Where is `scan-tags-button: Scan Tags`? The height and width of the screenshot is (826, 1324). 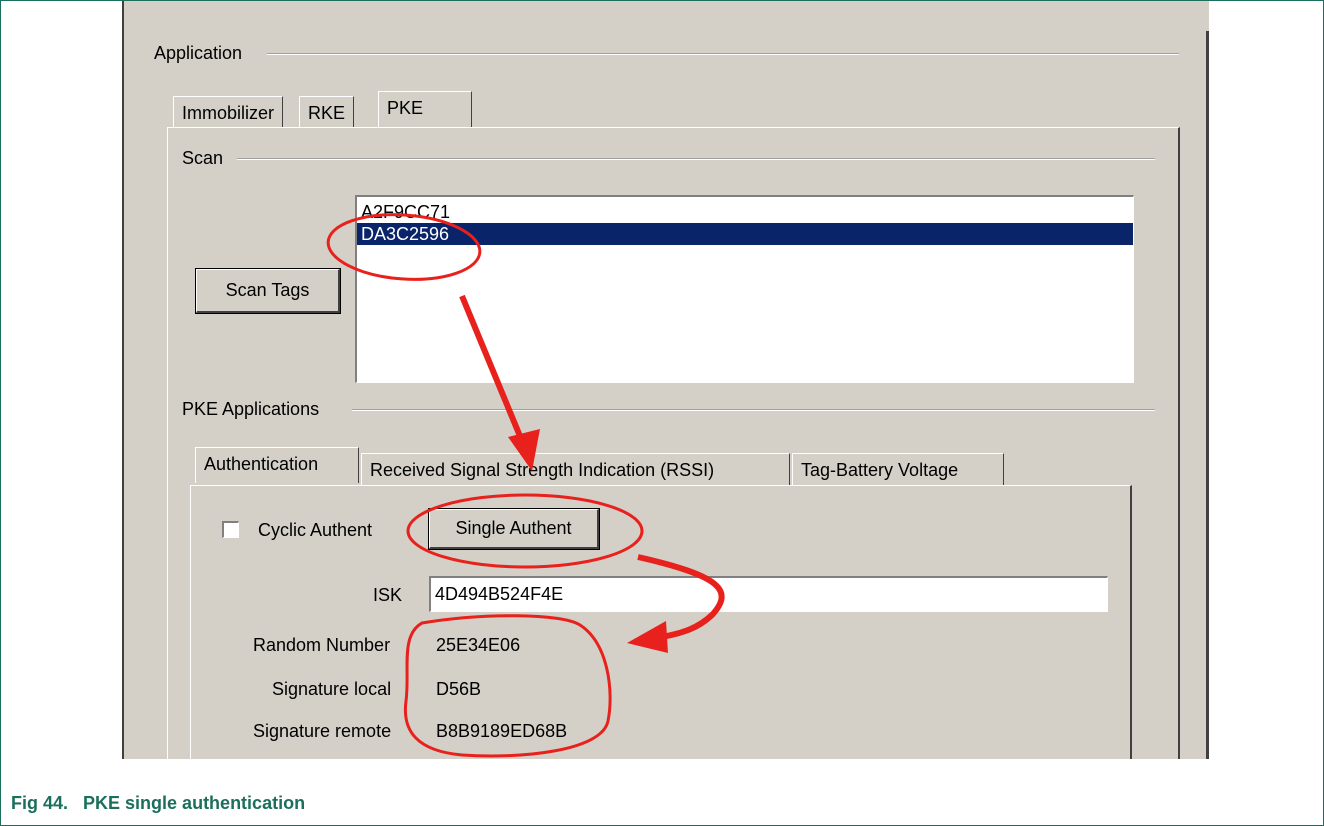 scan-tags-button: Scan Tags is located at coordinates (268, 291).